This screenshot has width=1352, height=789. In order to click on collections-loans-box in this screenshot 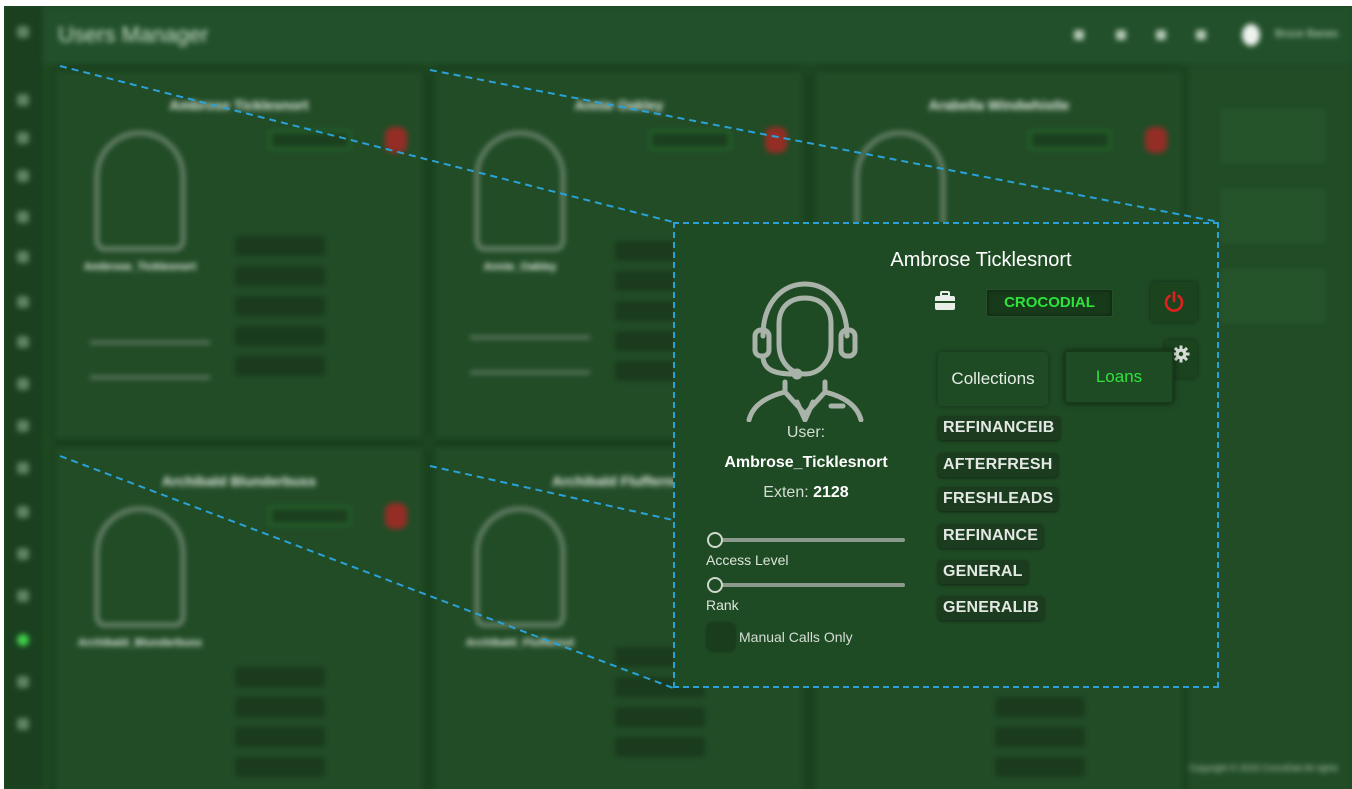, I will do `click(1273, 216)`.